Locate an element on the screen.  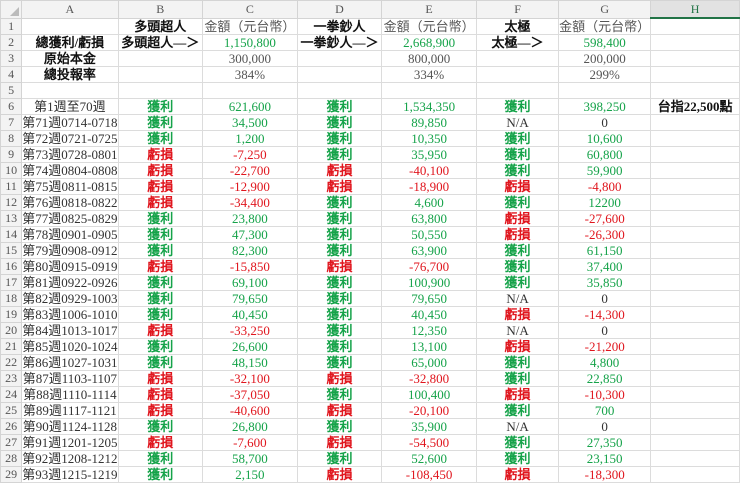
cell-a1 is located at coordinates (70, 26).